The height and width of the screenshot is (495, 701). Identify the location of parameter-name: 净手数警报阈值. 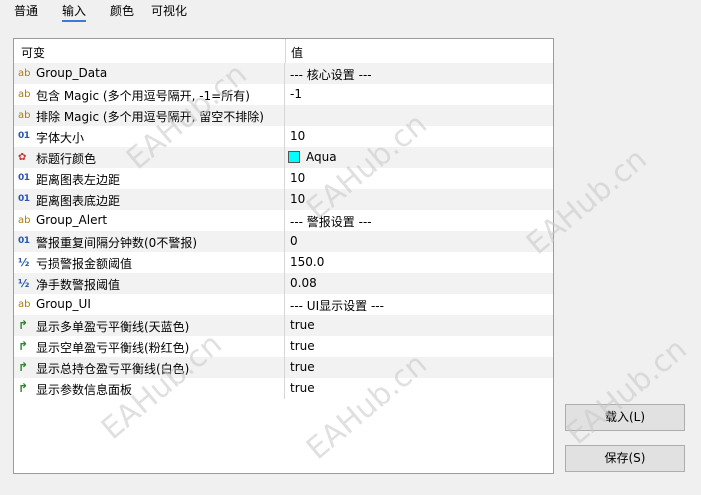
(78, 285).